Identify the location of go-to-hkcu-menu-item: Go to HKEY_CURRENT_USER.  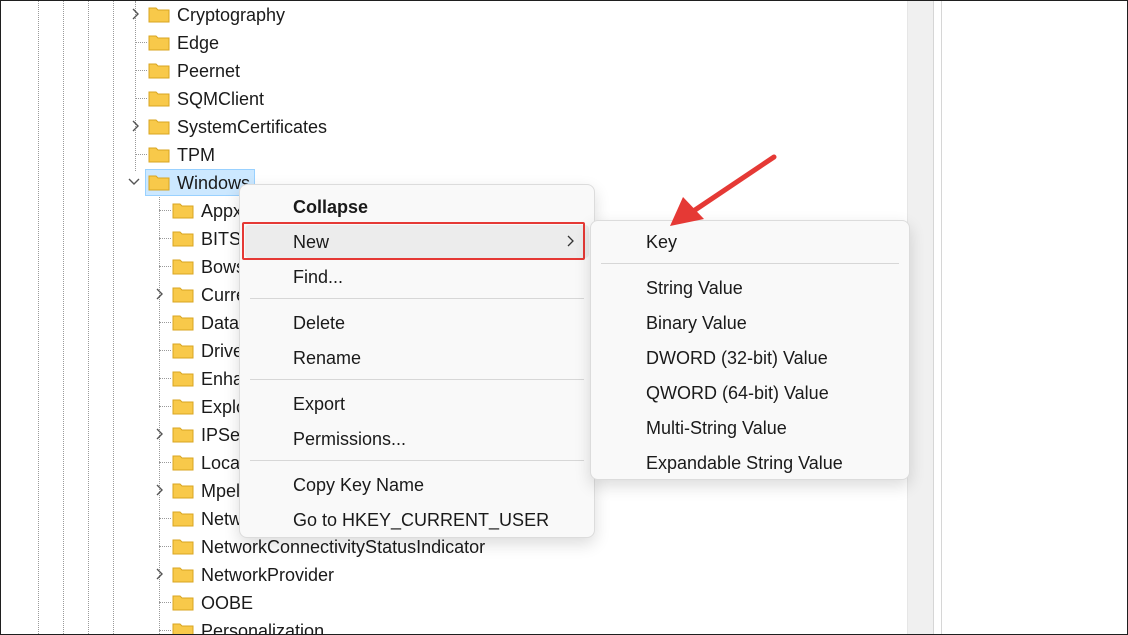
(417, 519).